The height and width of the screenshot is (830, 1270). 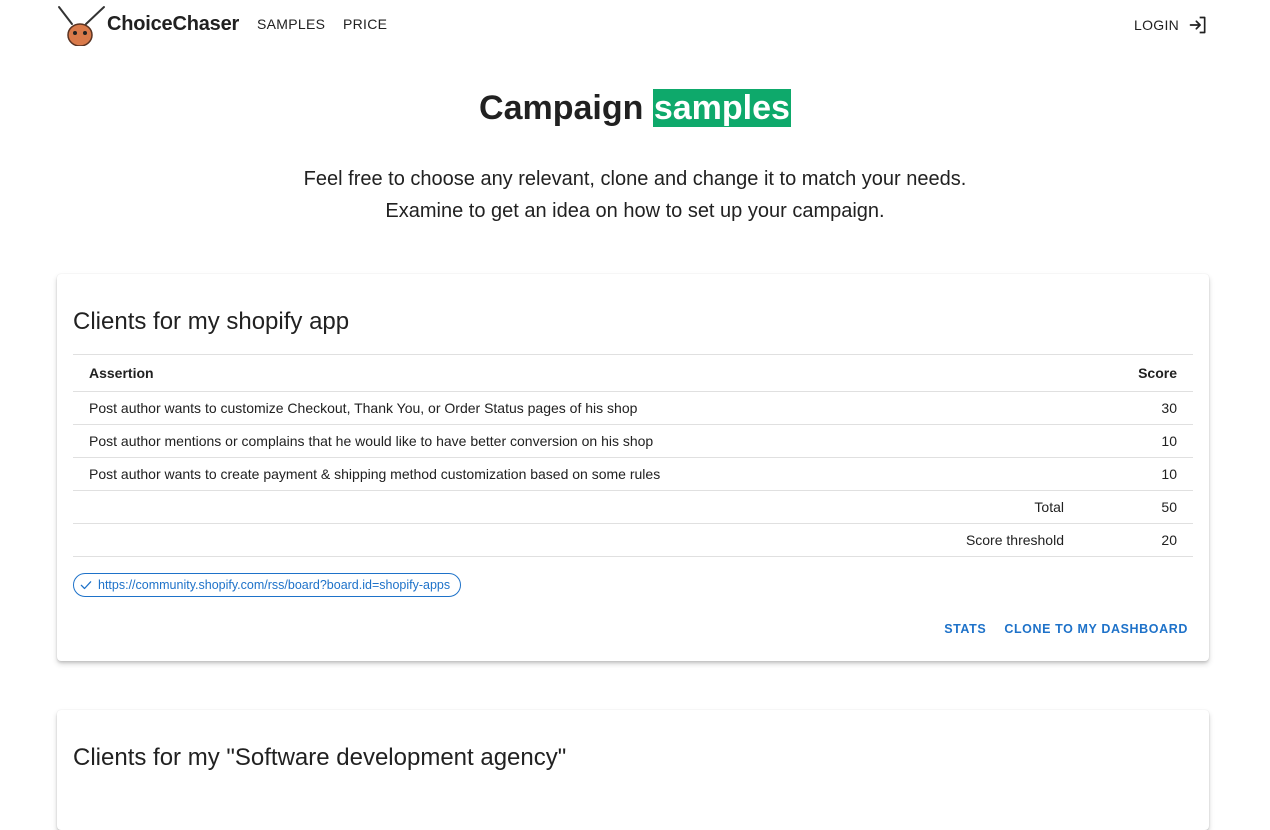 I want to click on login-arrow-icon, so click(x=1197, y=25).